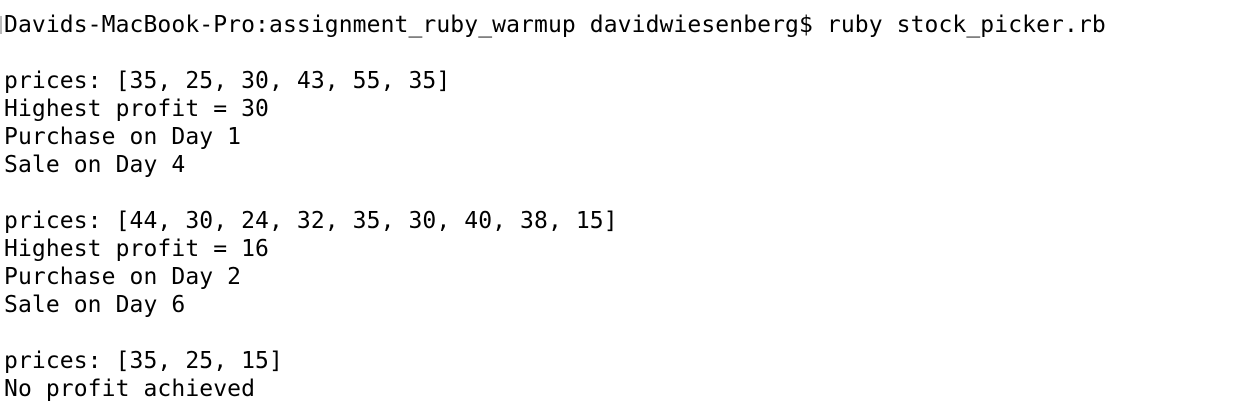 The height and width of the screenshot is (418, 1240). What do you see at coordinates (966, 25) in the screenshot?
I see `shell-command: ruby stock_picker.rb` at bounding box center [966, 25].